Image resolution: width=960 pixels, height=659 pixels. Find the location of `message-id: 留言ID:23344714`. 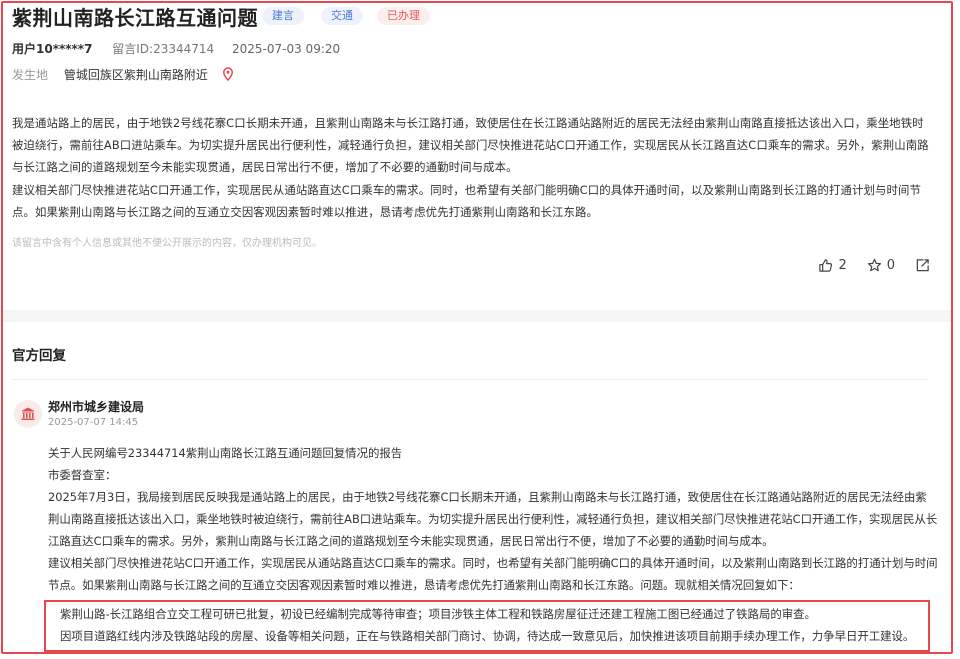

message-id: 留言ID:23344714 is located at coordinates (163, 49).